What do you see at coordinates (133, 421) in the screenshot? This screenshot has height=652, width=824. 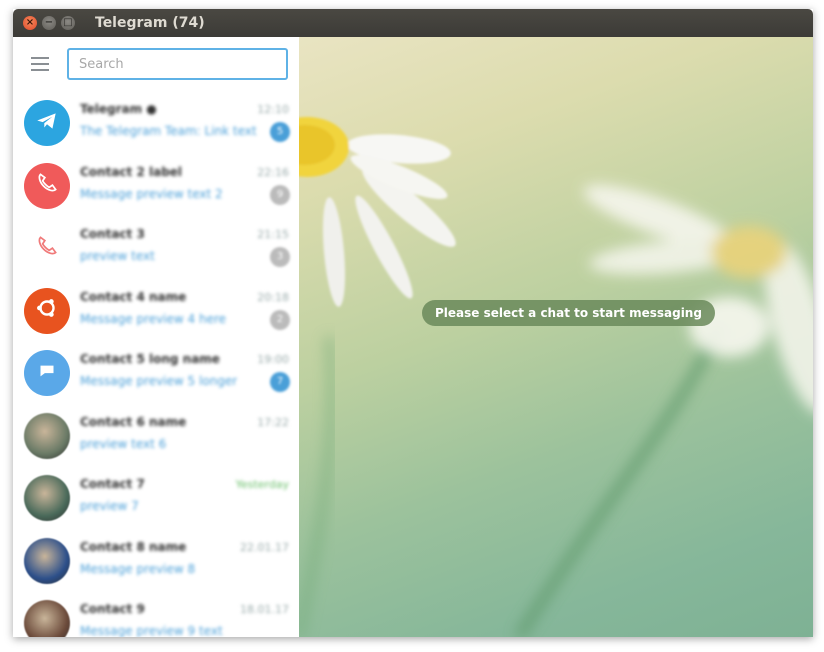 I see `chat-name: Contact 6 name` at bounding box center [133, 421].